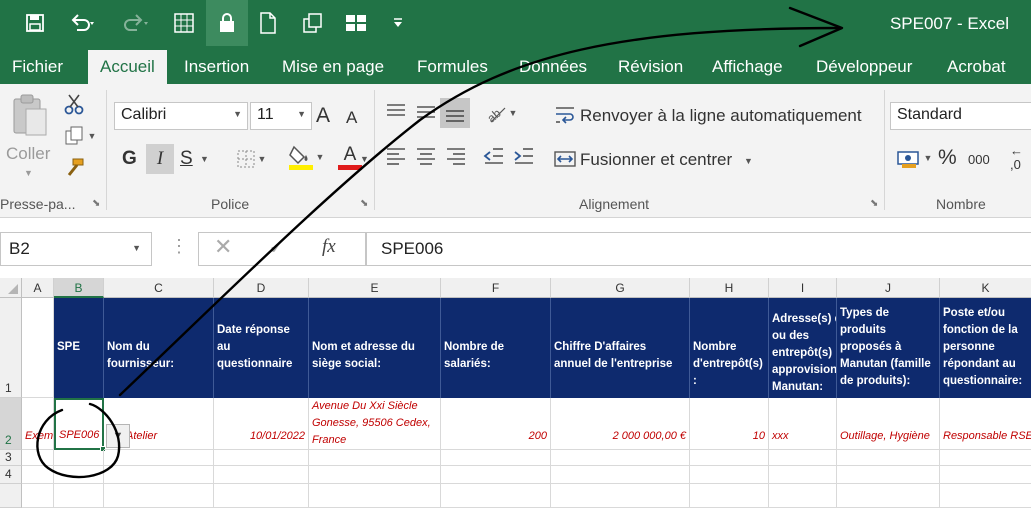  I want to click on cell-f5, so click(496, 496).